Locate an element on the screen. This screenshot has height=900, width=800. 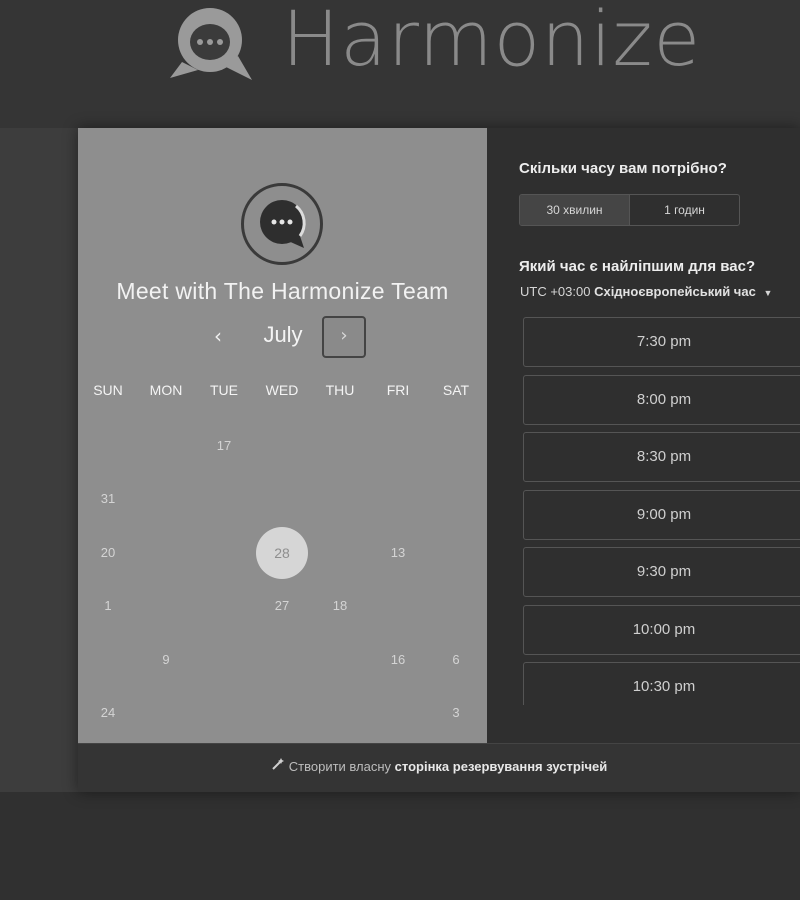
time-slot-button: 9:30 pm is located at coordinates (661, 572).